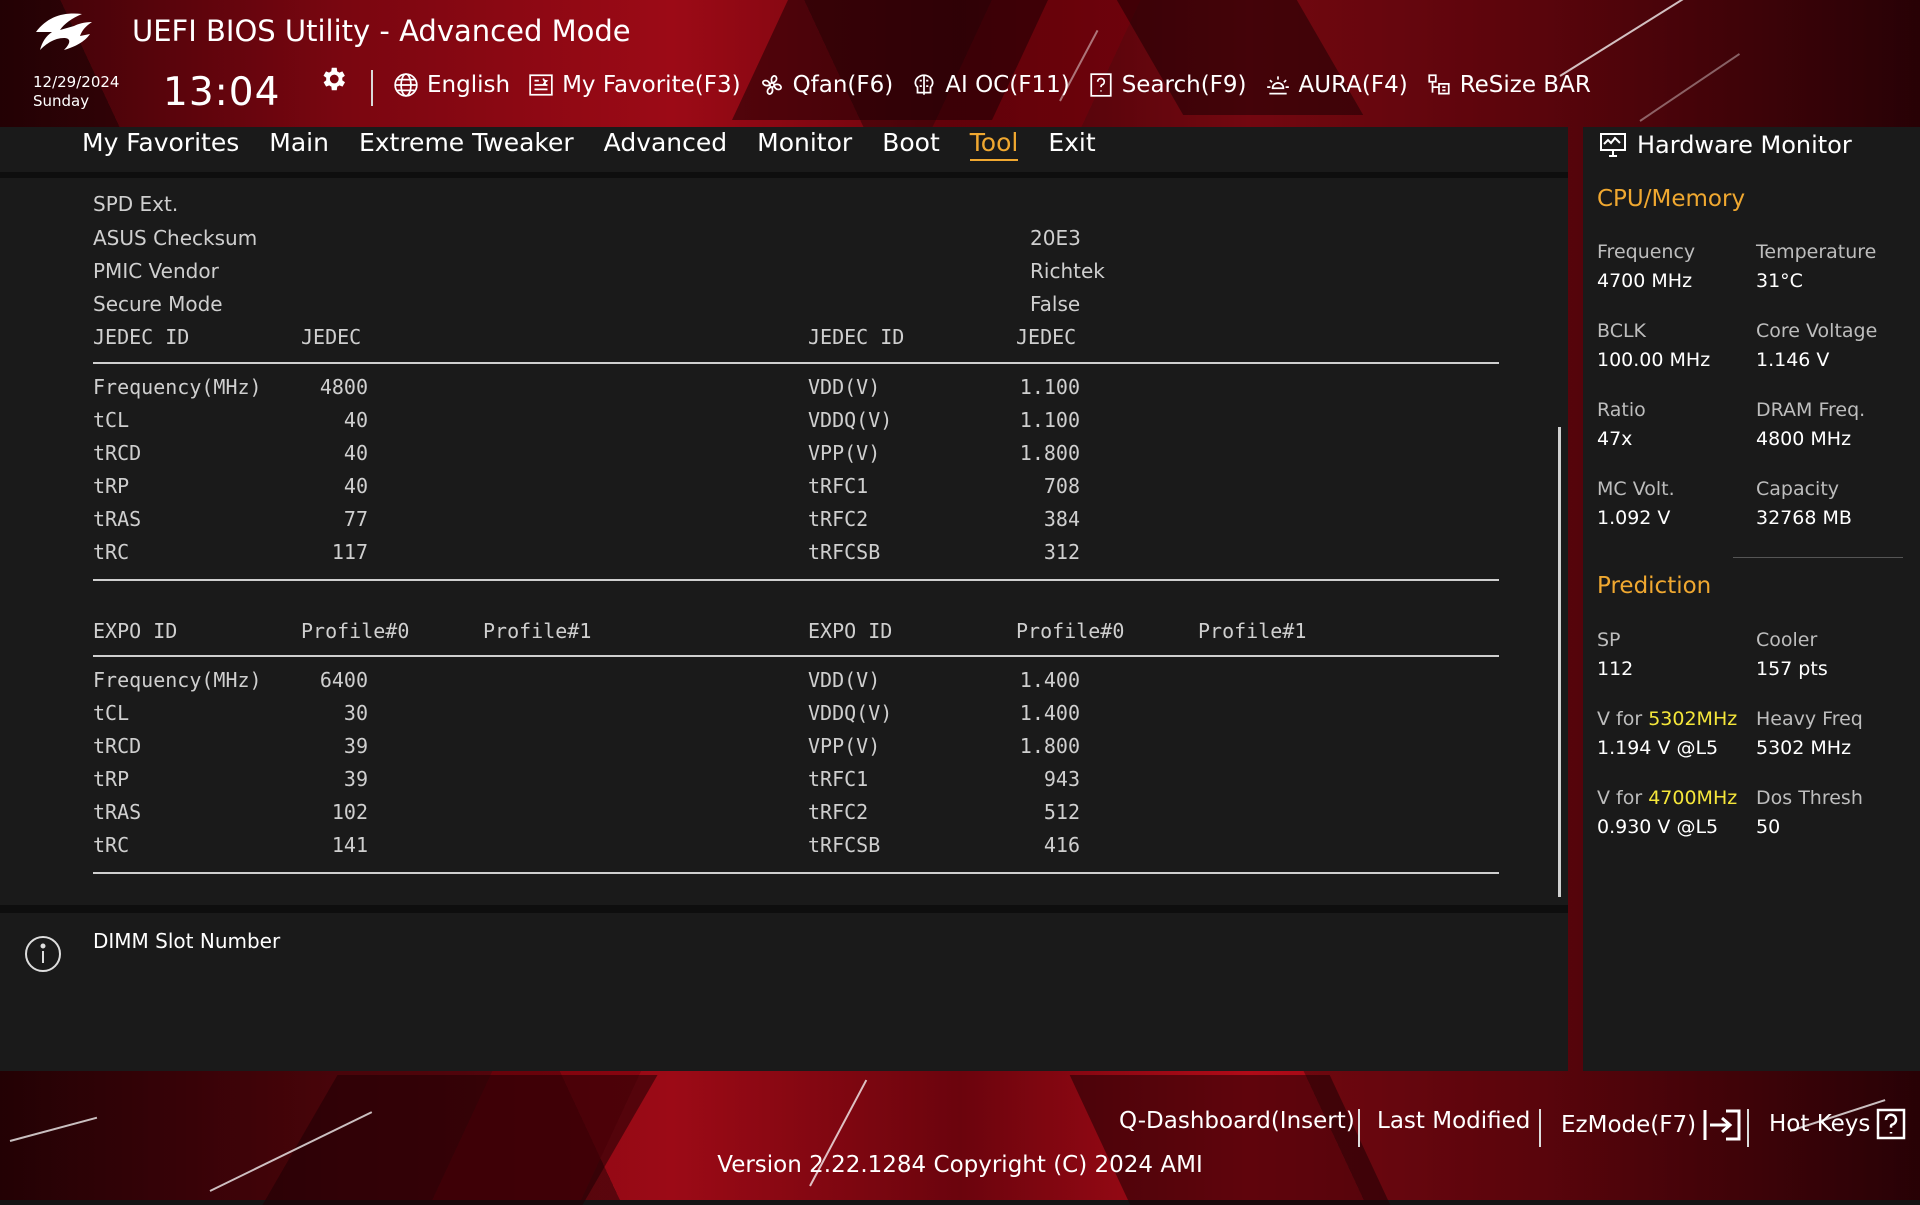 This screenshot has height=1205, width=1920. Describe the element at coordinates (666, 144) in the screenshot. I see `tab-advanced: Advanced` at that location.